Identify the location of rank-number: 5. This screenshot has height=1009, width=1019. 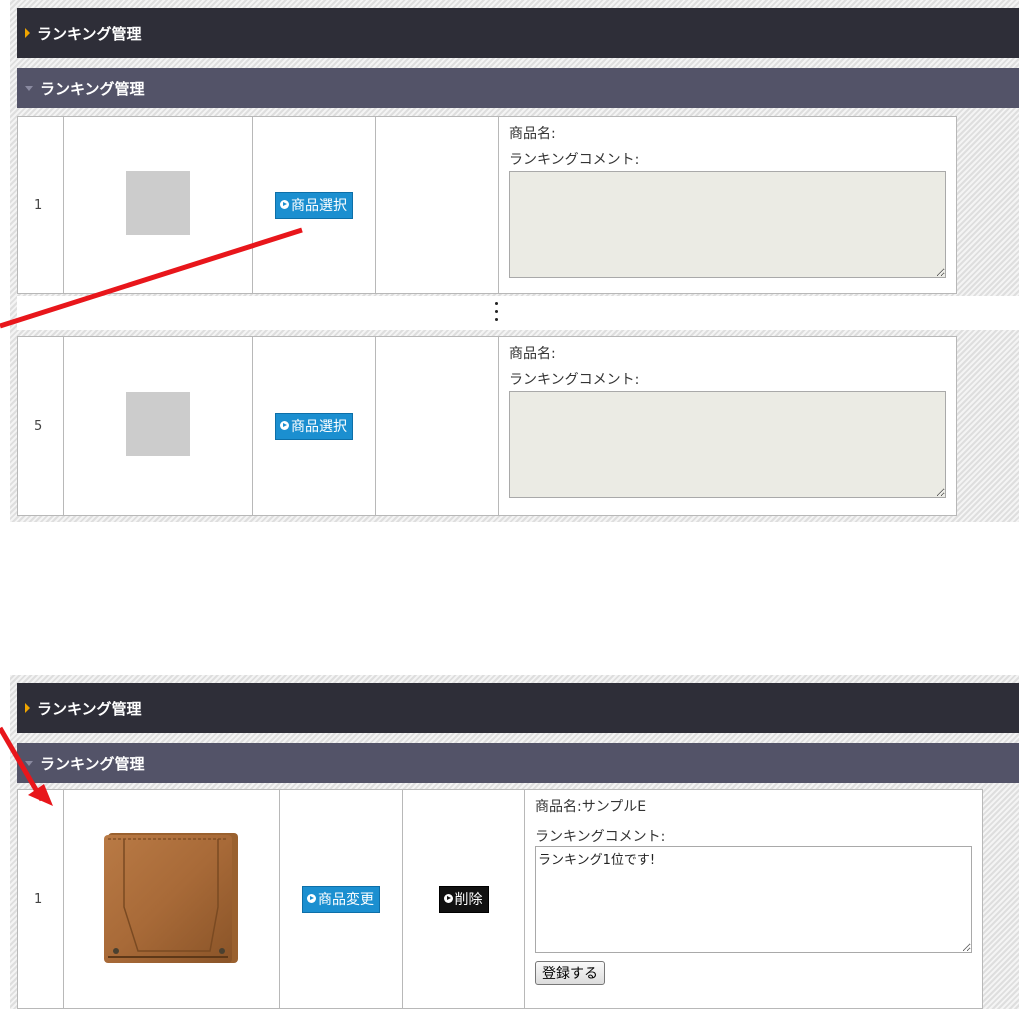
(40, 426).